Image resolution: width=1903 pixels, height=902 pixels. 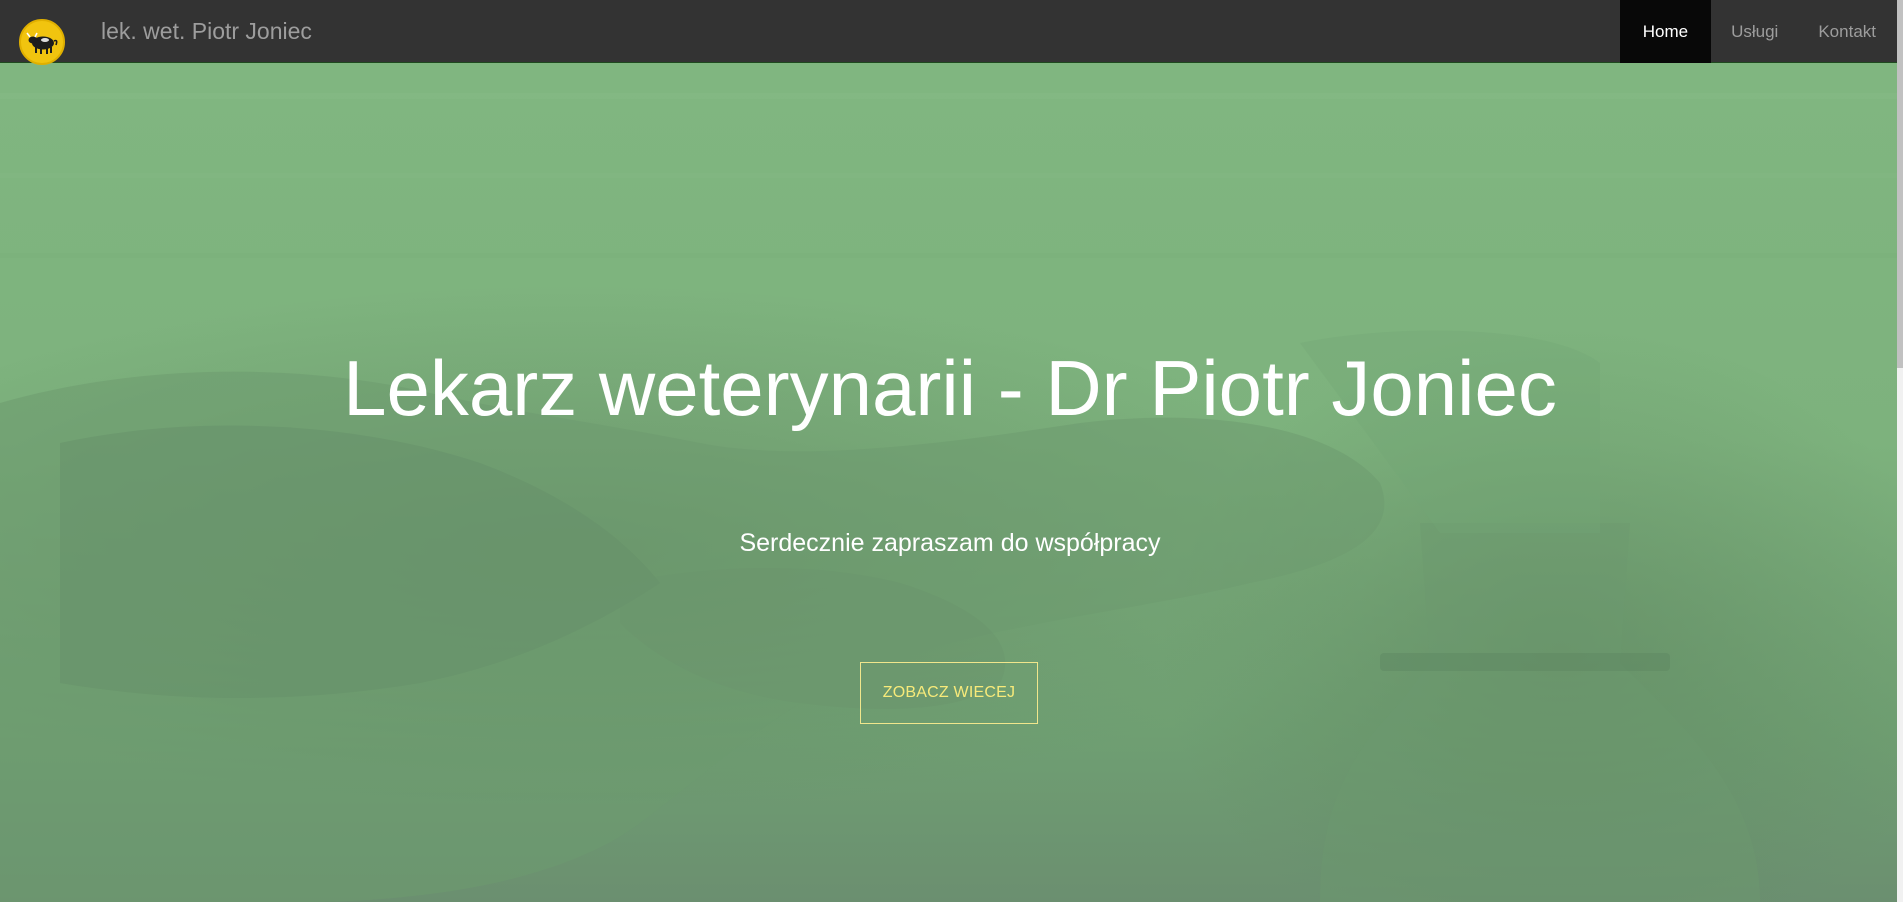 I want to click on vet-logo-icon, so click(x=42, y=42).